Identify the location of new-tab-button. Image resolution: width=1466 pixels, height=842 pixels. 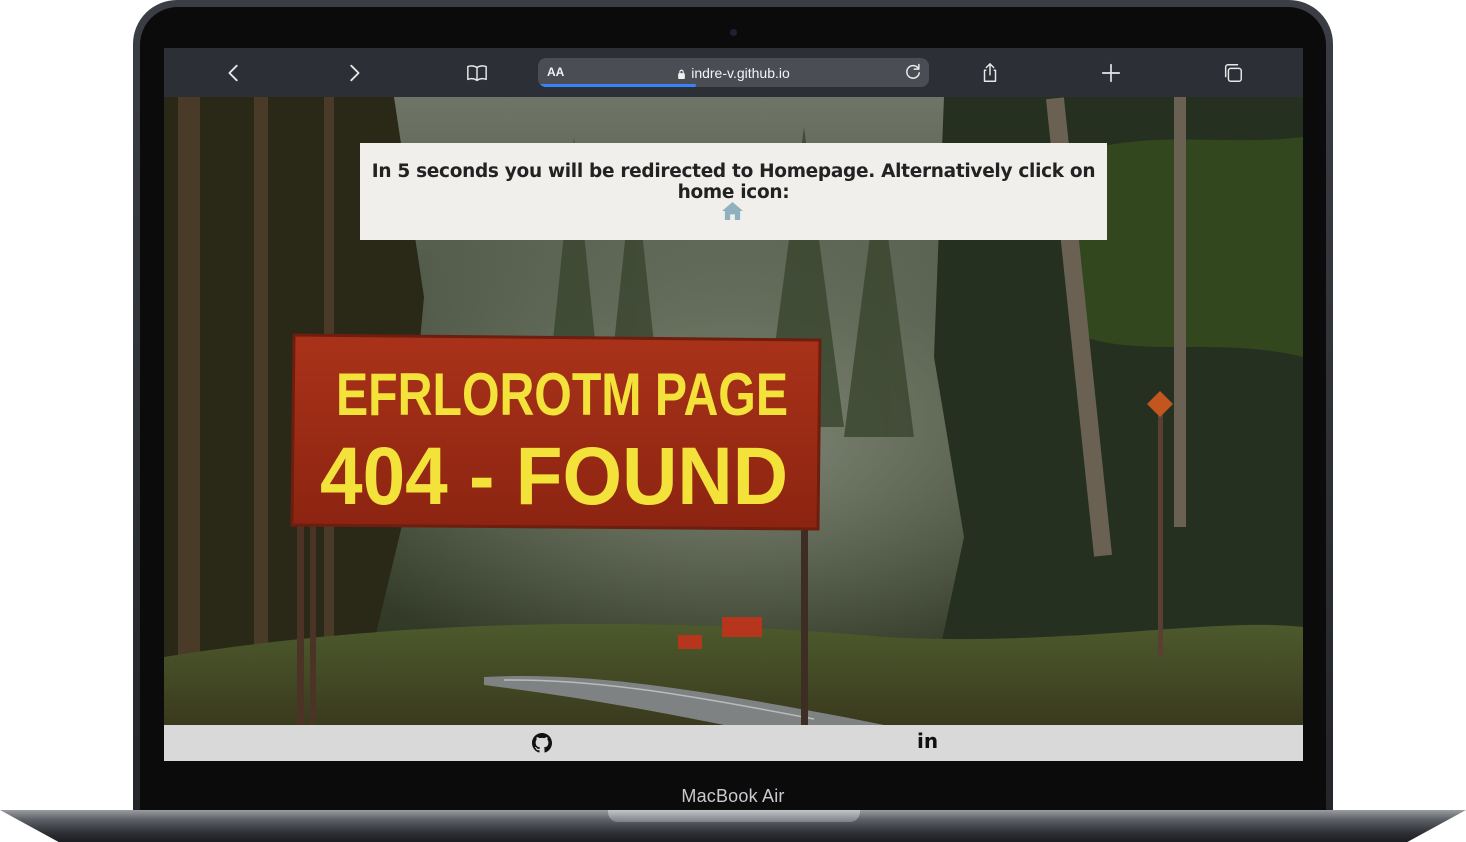
(1111, 73).